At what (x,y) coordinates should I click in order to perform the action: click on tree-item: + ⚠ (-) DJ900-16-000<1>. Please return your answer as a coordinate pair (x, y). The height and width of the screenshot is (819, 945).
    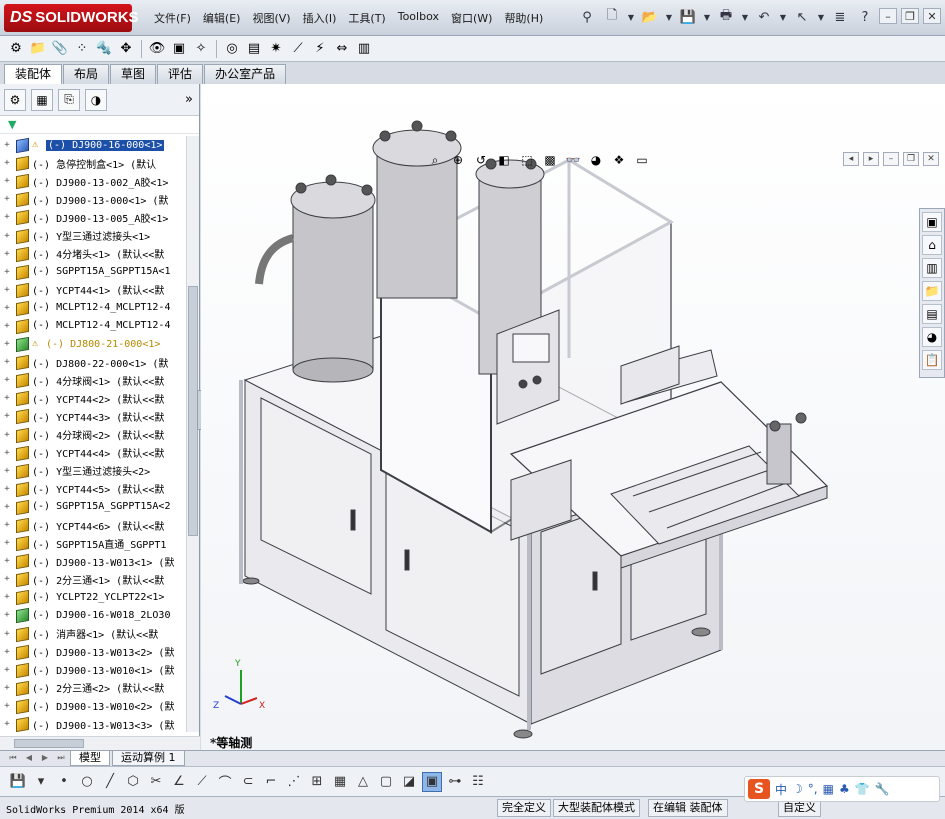
    Looking at the image, I should click on (93, 145).